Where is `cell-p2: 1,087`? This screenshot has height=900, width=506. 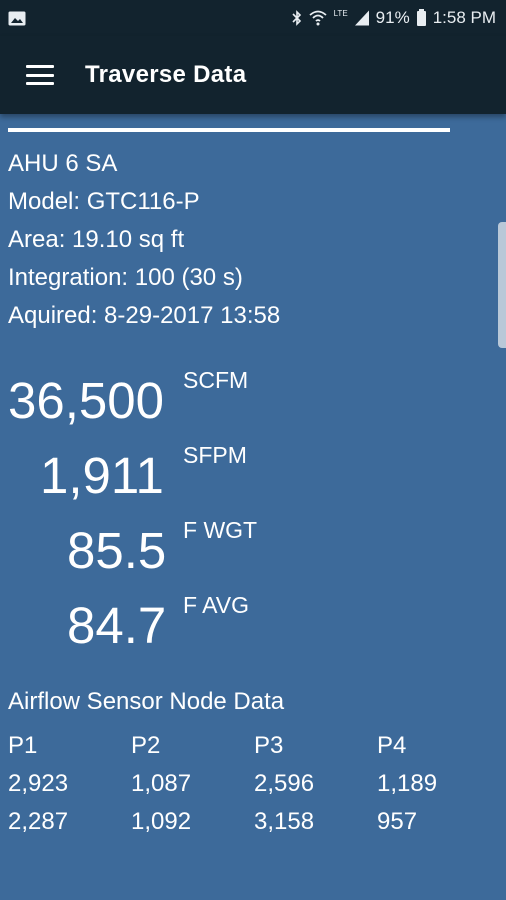
cell-p2: 1,087 is located at coordinates (161, 783).